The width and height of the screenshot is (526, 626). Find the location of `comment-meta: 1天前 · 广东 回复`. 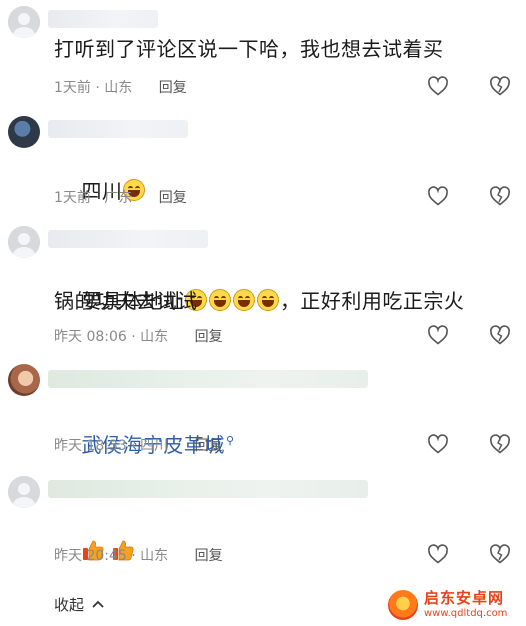

comment-meta: 1天前 · 广东 回复 is located at coordinates (120, 198).